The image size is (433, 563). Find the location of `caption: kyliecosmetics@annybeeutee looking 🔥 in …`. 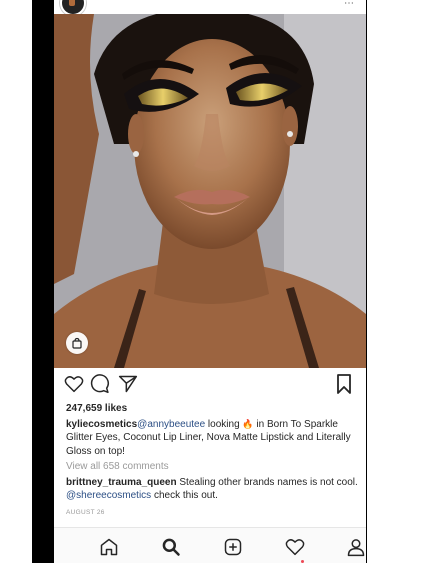

caption: kyliecosmetics@annybeeutee looking 🔥 in … is located at coordinates (212, 438).